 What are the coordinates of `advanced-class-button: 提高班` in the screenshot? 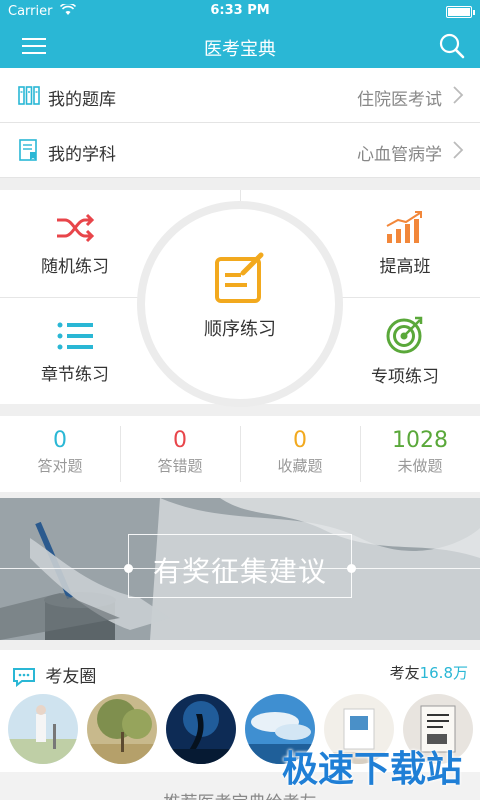 It's located at (405, 260).